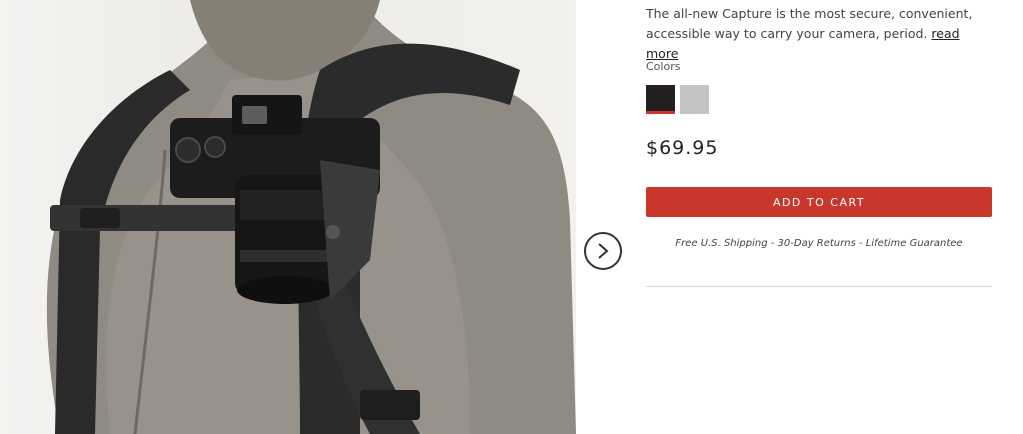  I want to click on swatch-black, so click(660, 99).